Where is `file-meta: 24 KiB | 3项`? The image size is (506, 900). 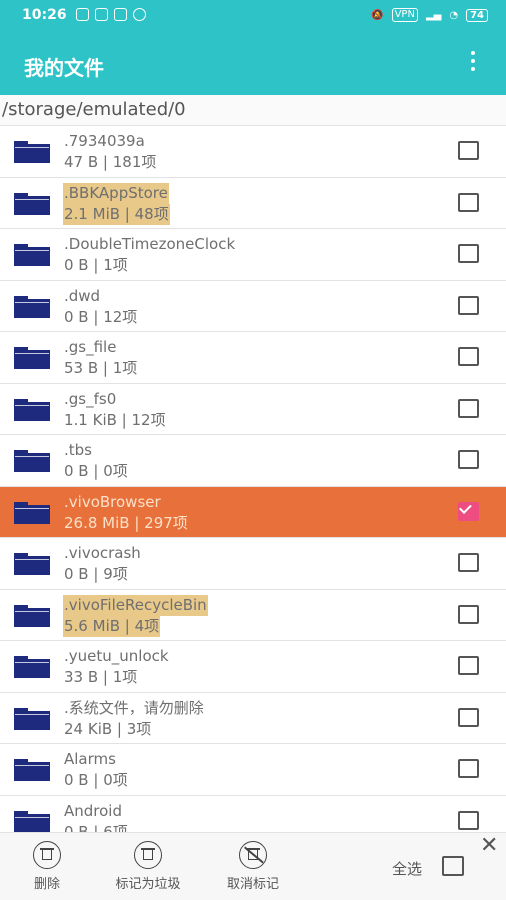
file-meta: 24 KiB | 3项 is located at coordinates (108, 728).